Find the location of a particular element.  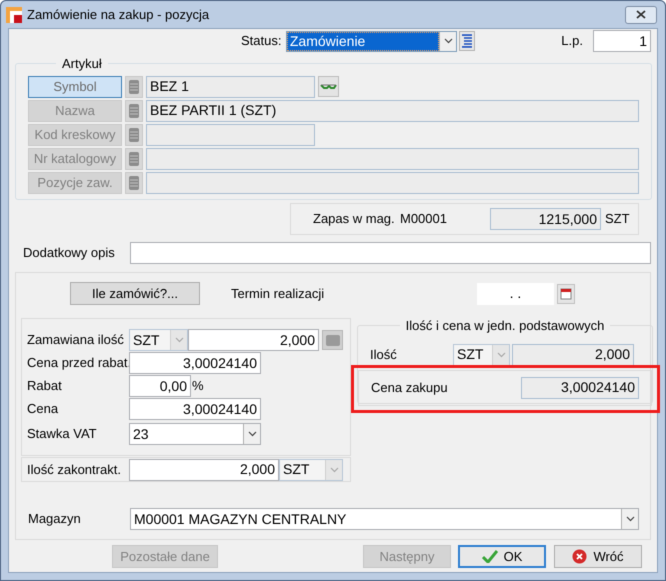

field-label: Cena is located at coordinates (43, 409).